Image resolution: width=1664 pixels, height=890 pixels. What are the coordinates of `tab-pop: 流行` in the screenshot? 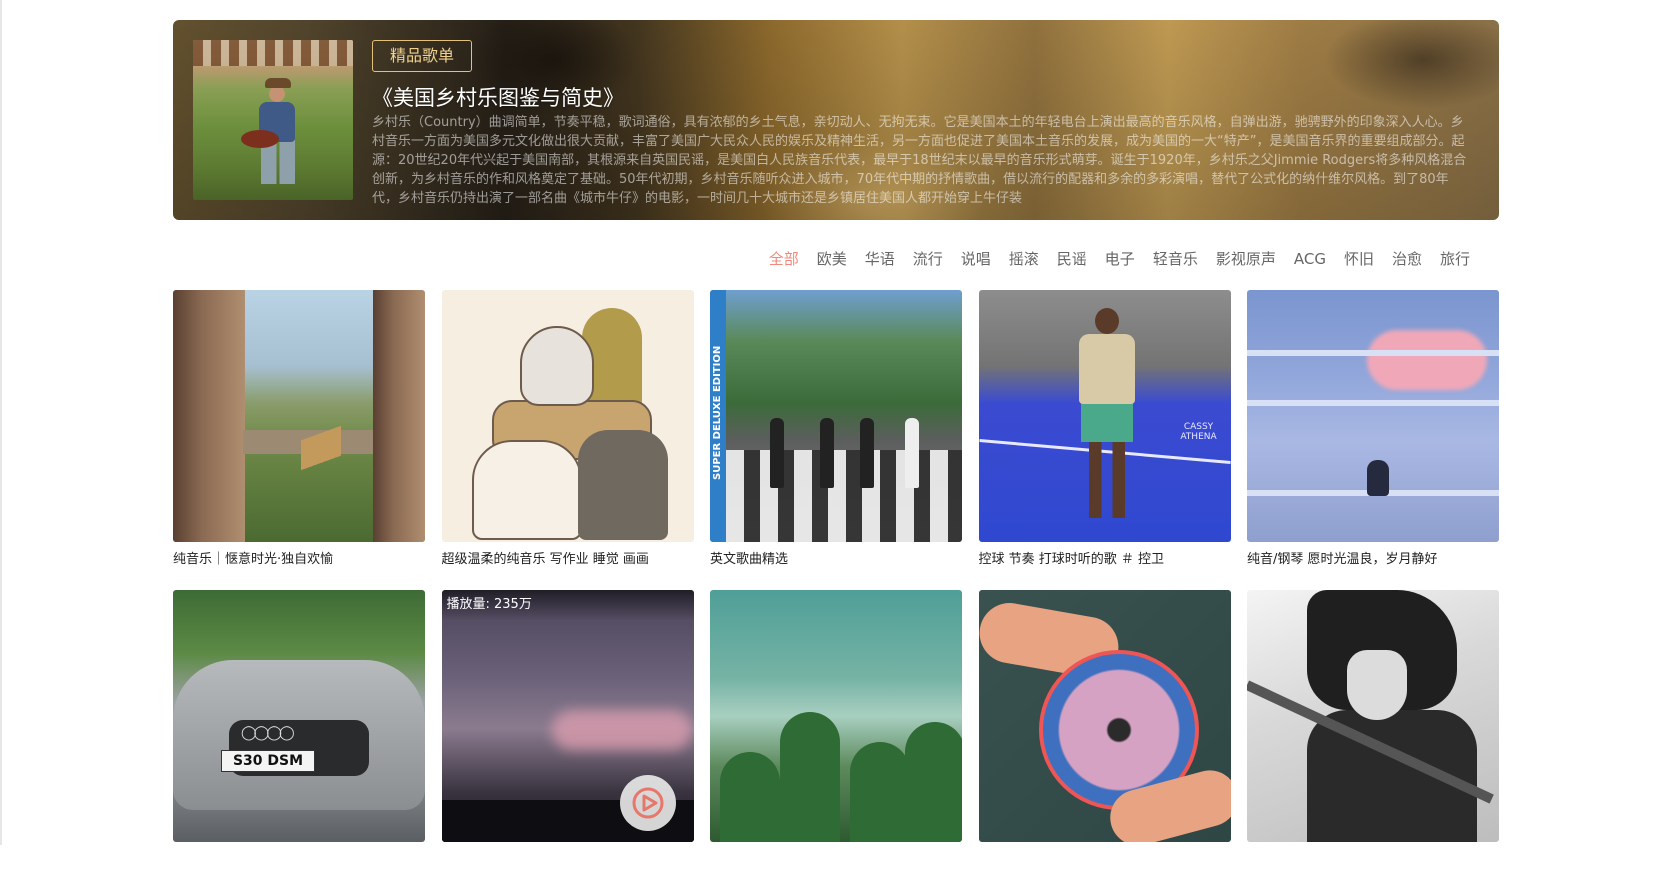 It's located at (928, 259).